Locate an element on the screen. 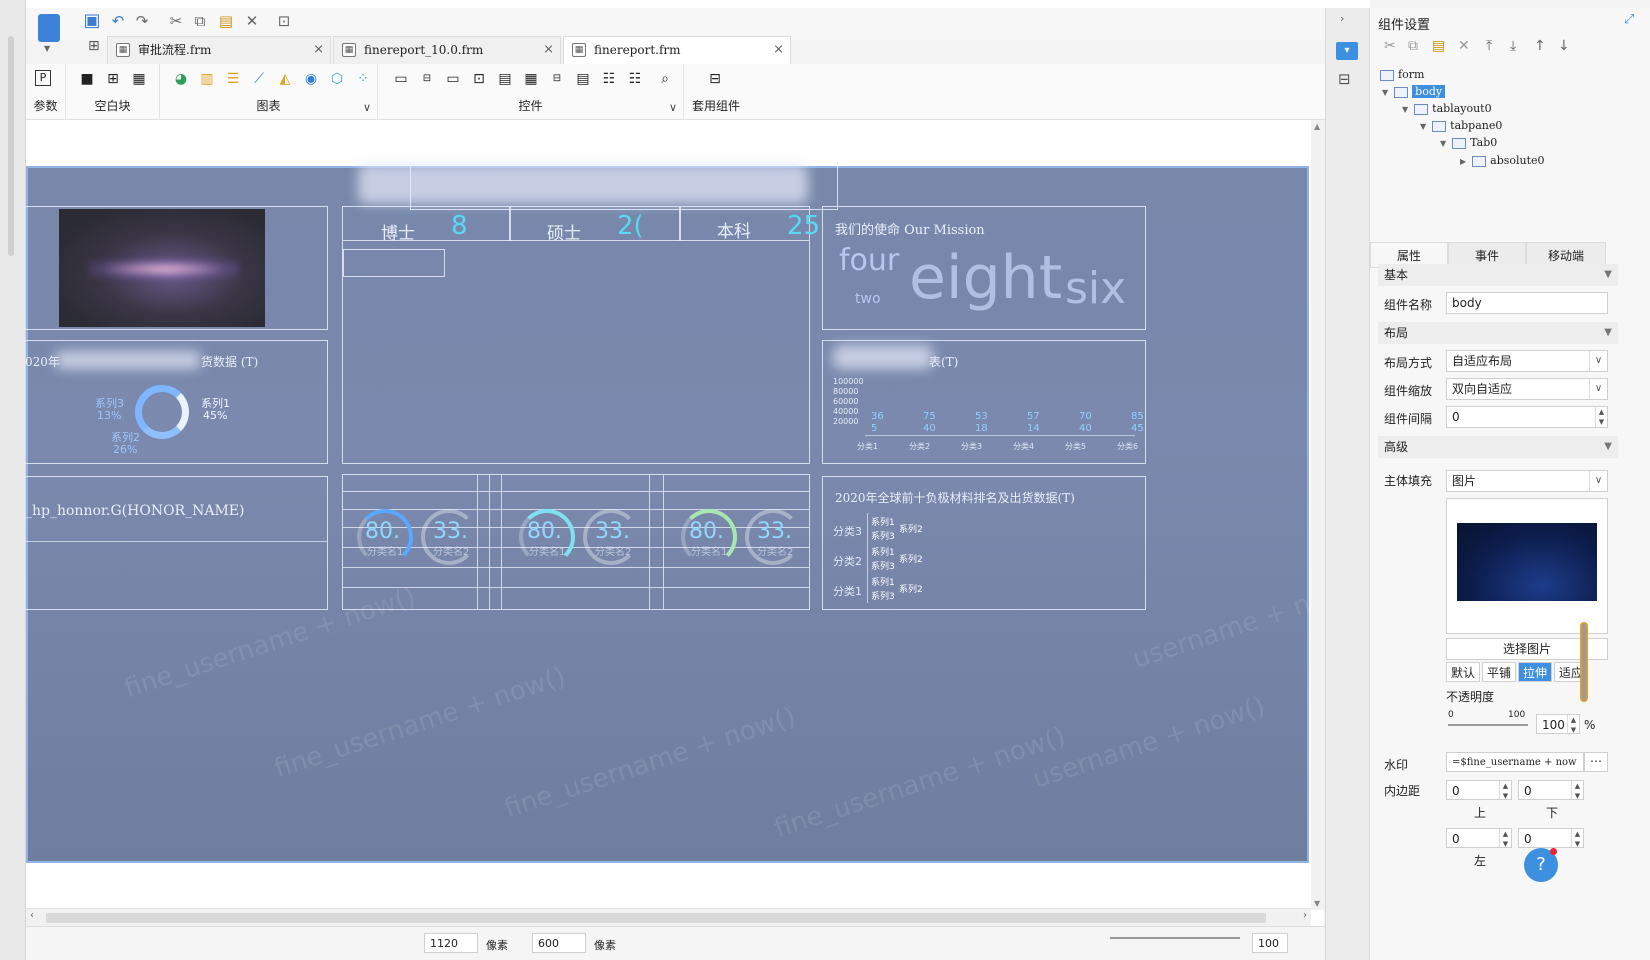 This screenshot has height=960, width=1650. section-layout: 布局 ▼ is located at coordinates (1498, 333).